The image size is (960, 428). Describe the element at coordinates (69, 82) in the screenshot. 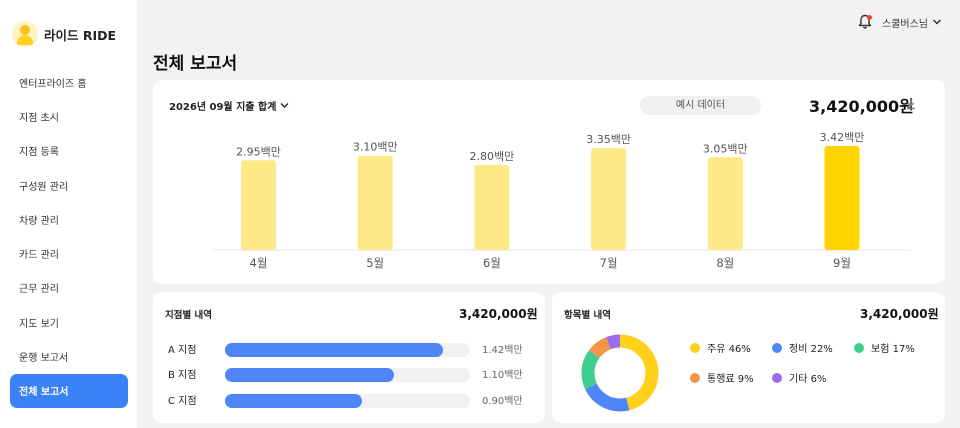

I see `sidebar-item-enterprise-home: 엔터프라이즈 홈` at that location.